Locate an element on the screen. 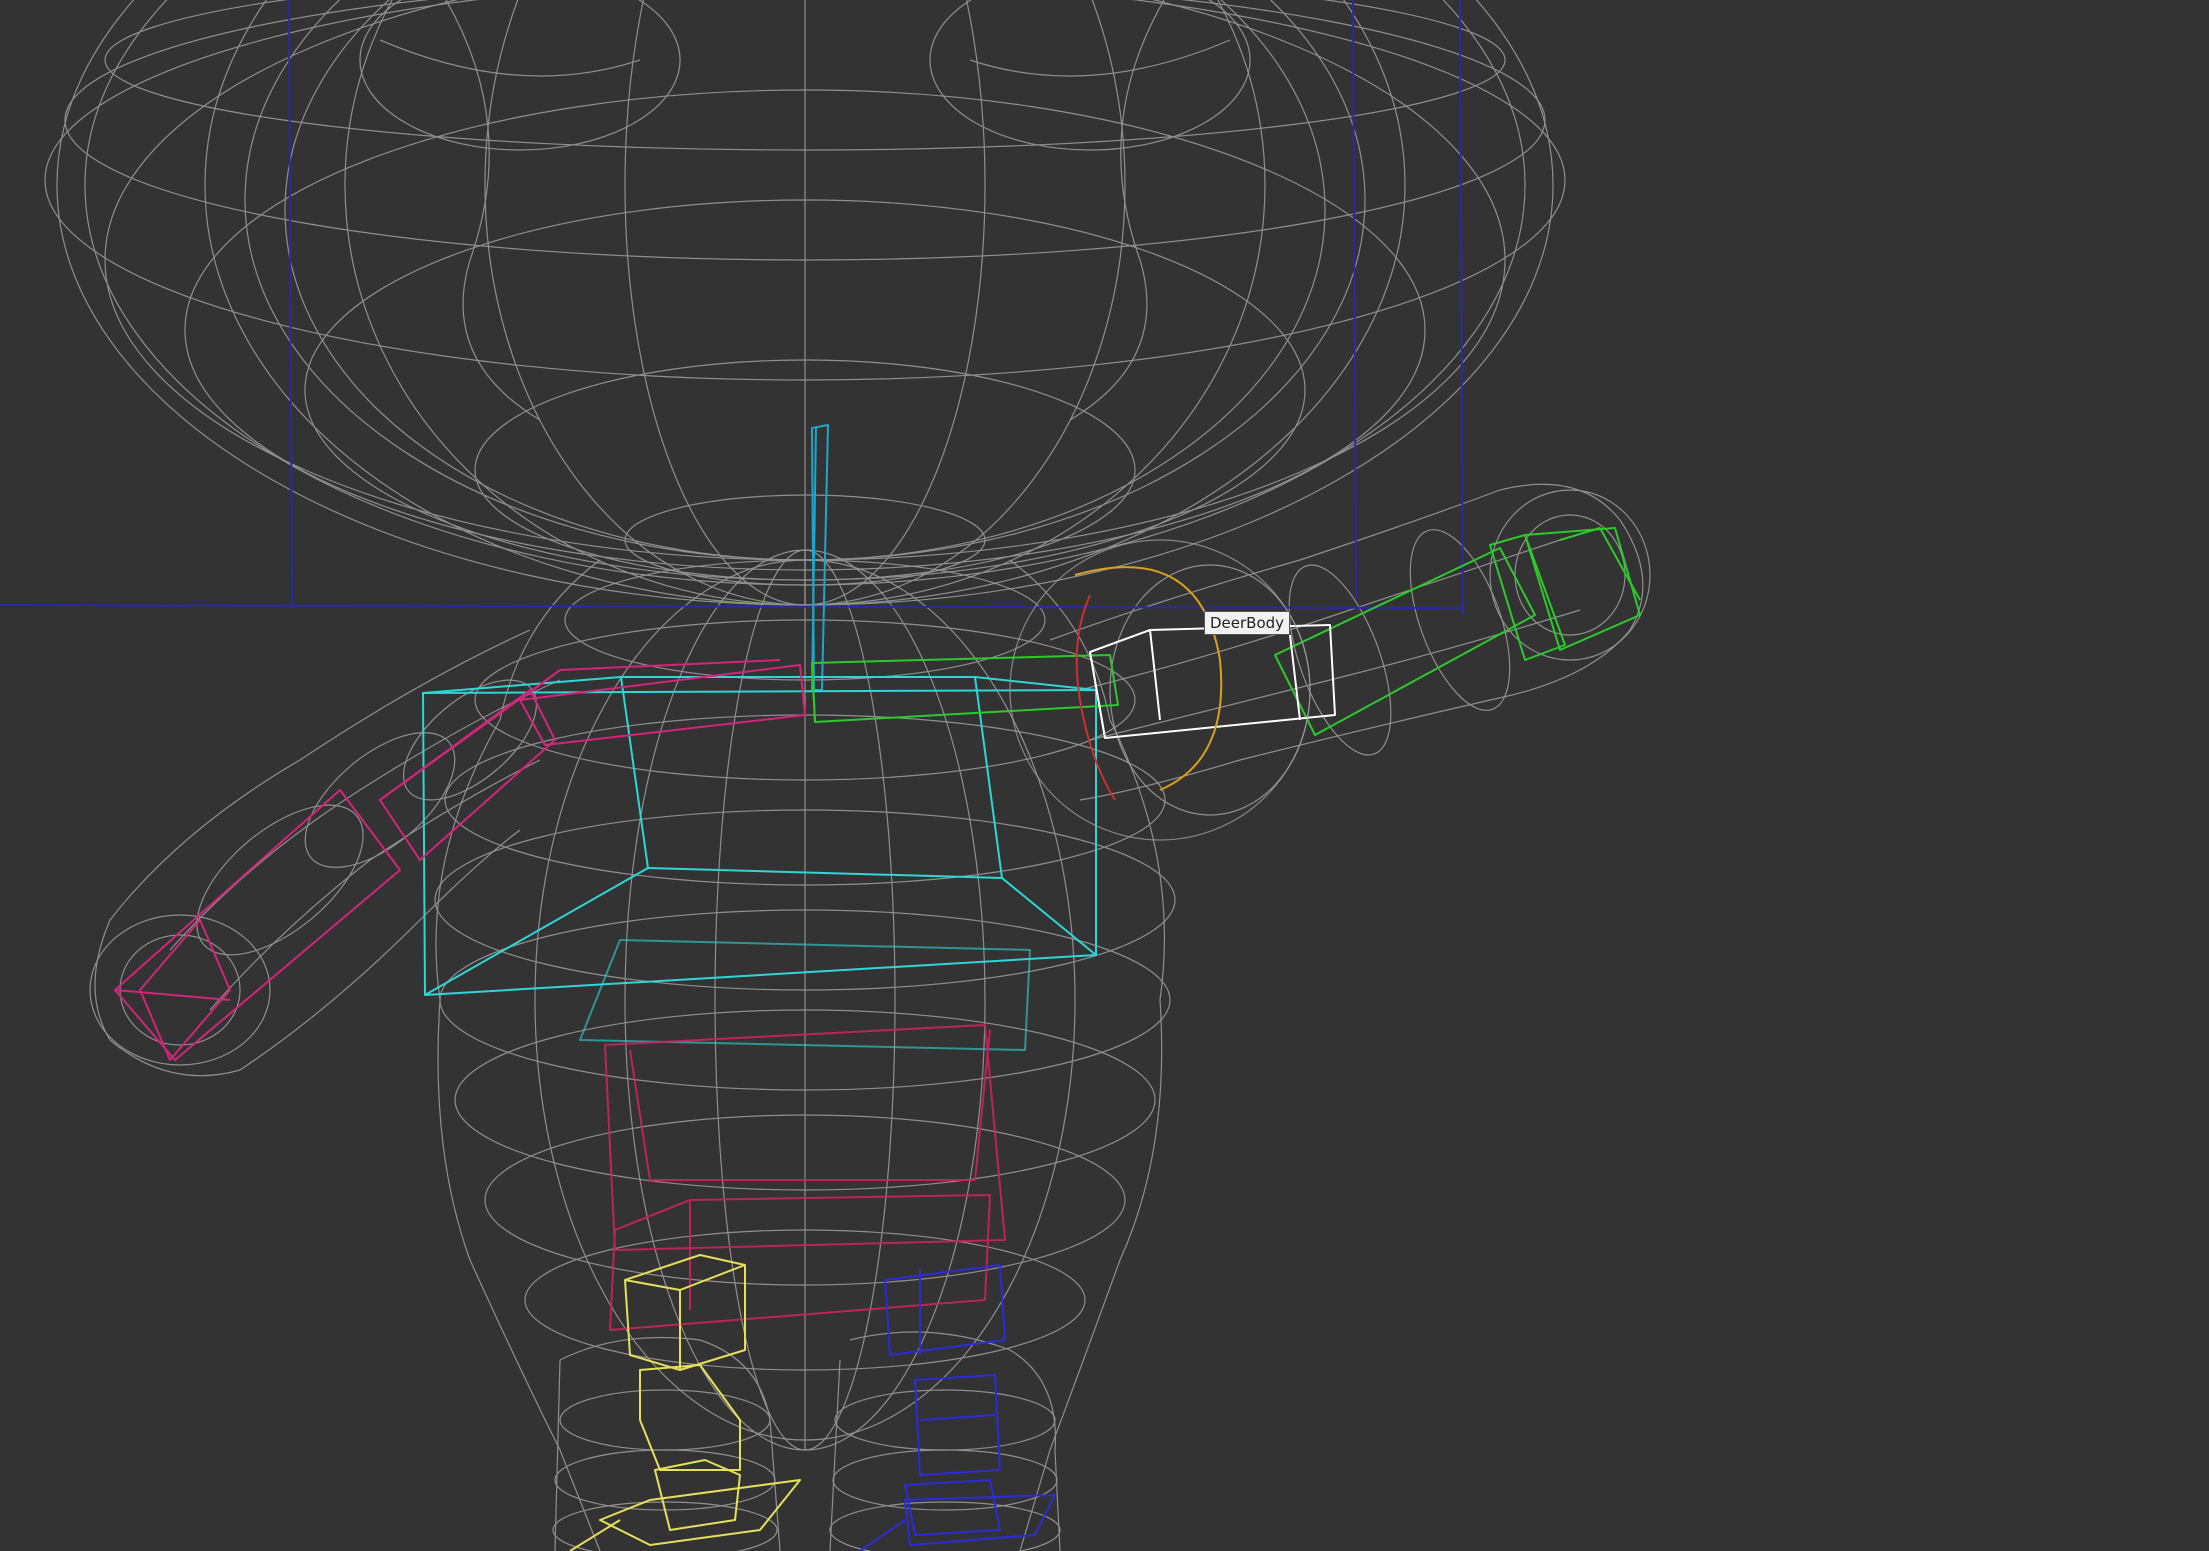 The width and height of the screenshot is (2209, 1551). spine-bone is located at coordinates (820, 557).